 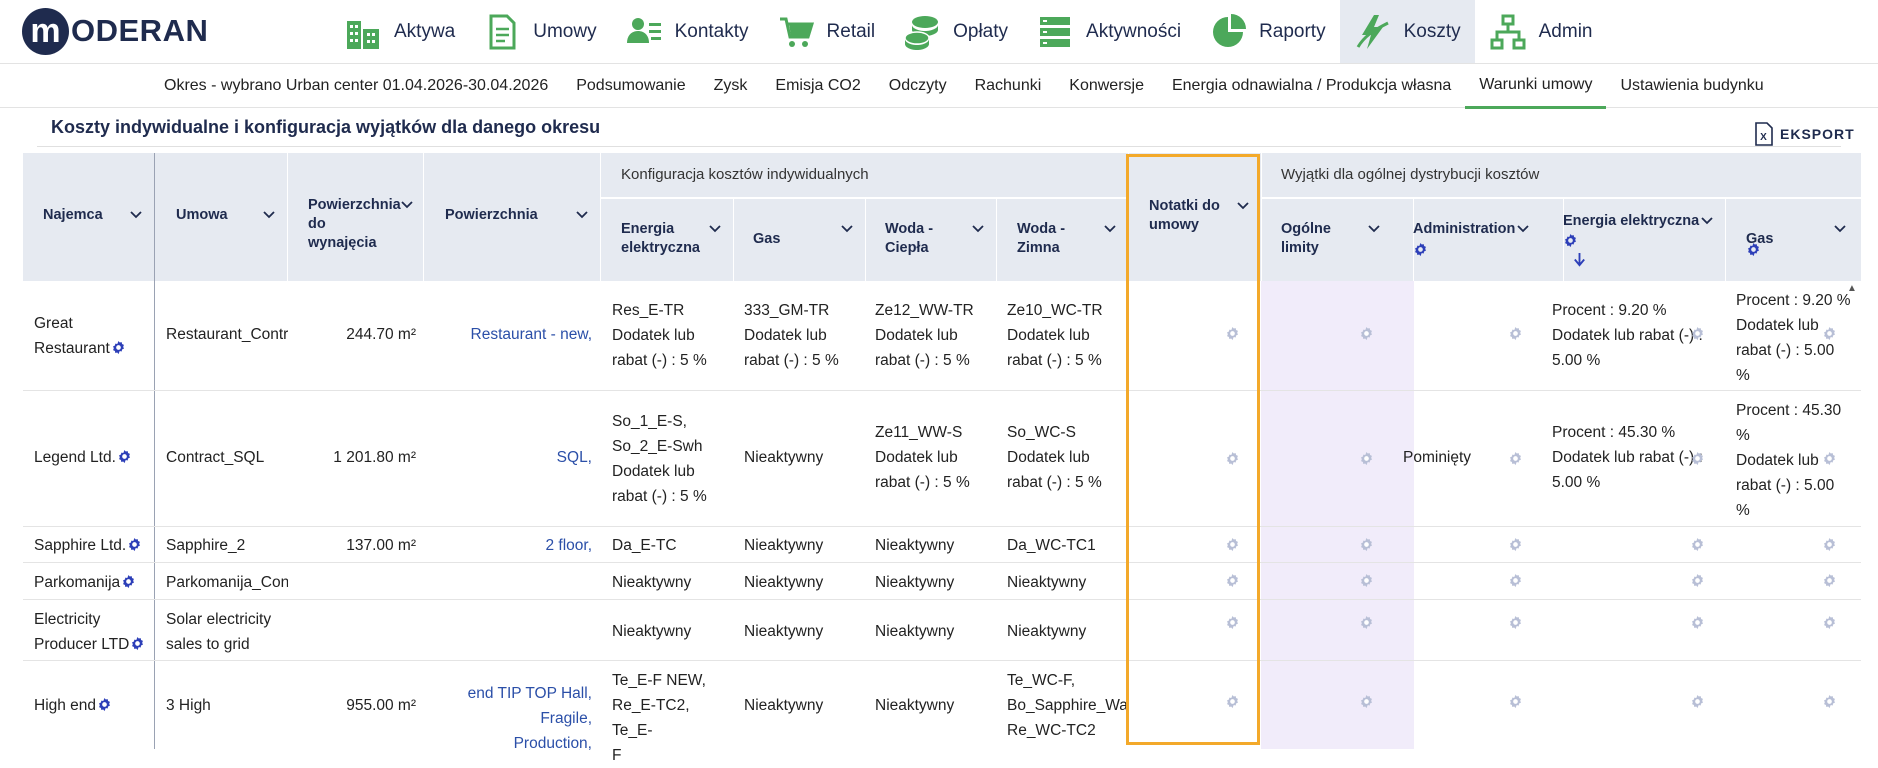 I want to click on nav-item-koszty: Koszty, so click(x=1407, y=31).